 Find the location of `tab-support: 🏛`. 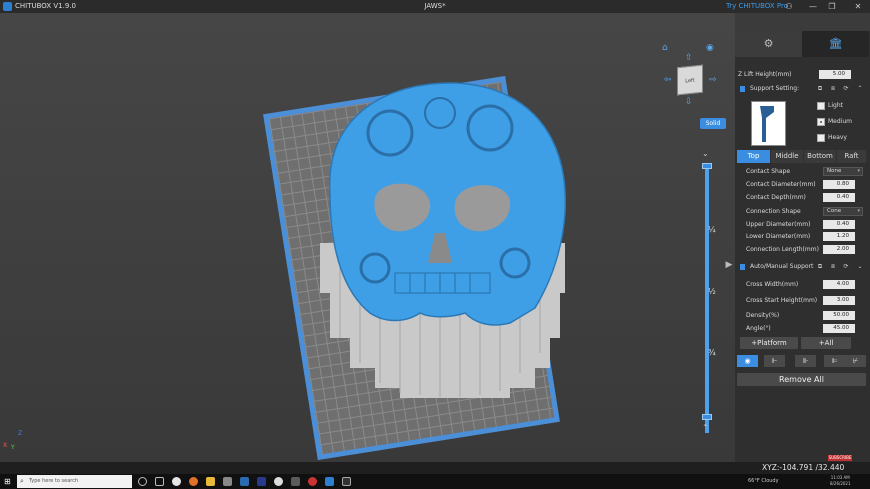

tab-support: 🏛 is located at coordinates (835, 44).